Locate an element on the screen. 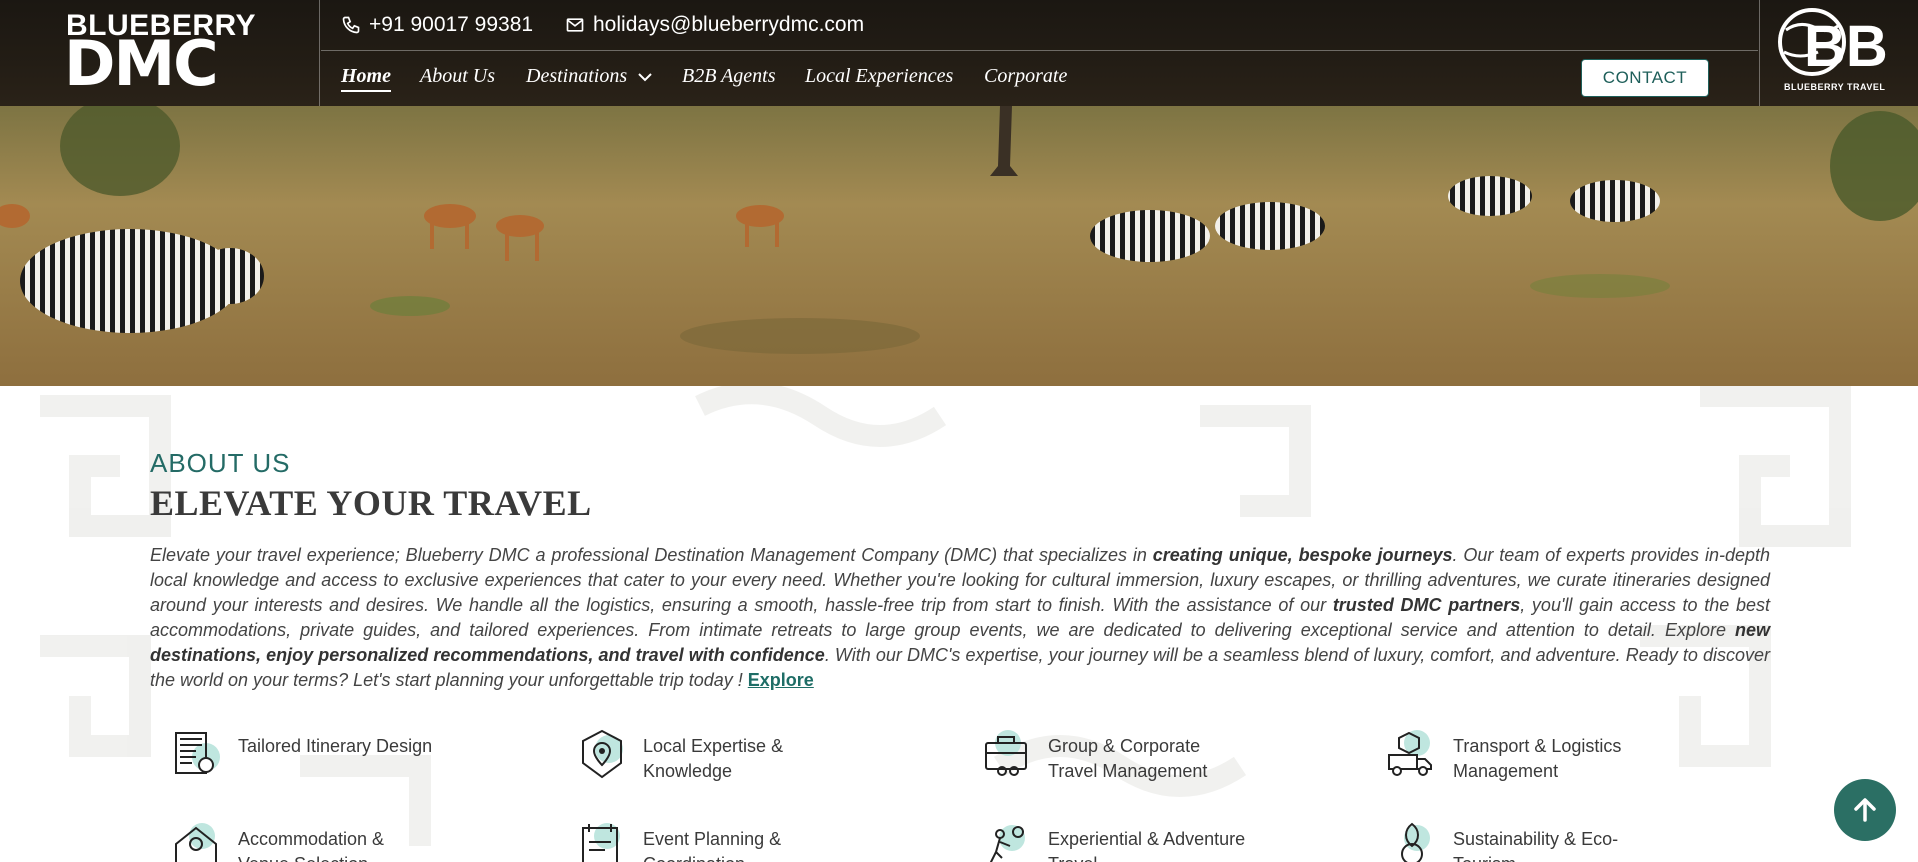 This screenshot has height=862, width=1918. service-label: Local Expertise & Knowledge is located at coordinates (713, 758).